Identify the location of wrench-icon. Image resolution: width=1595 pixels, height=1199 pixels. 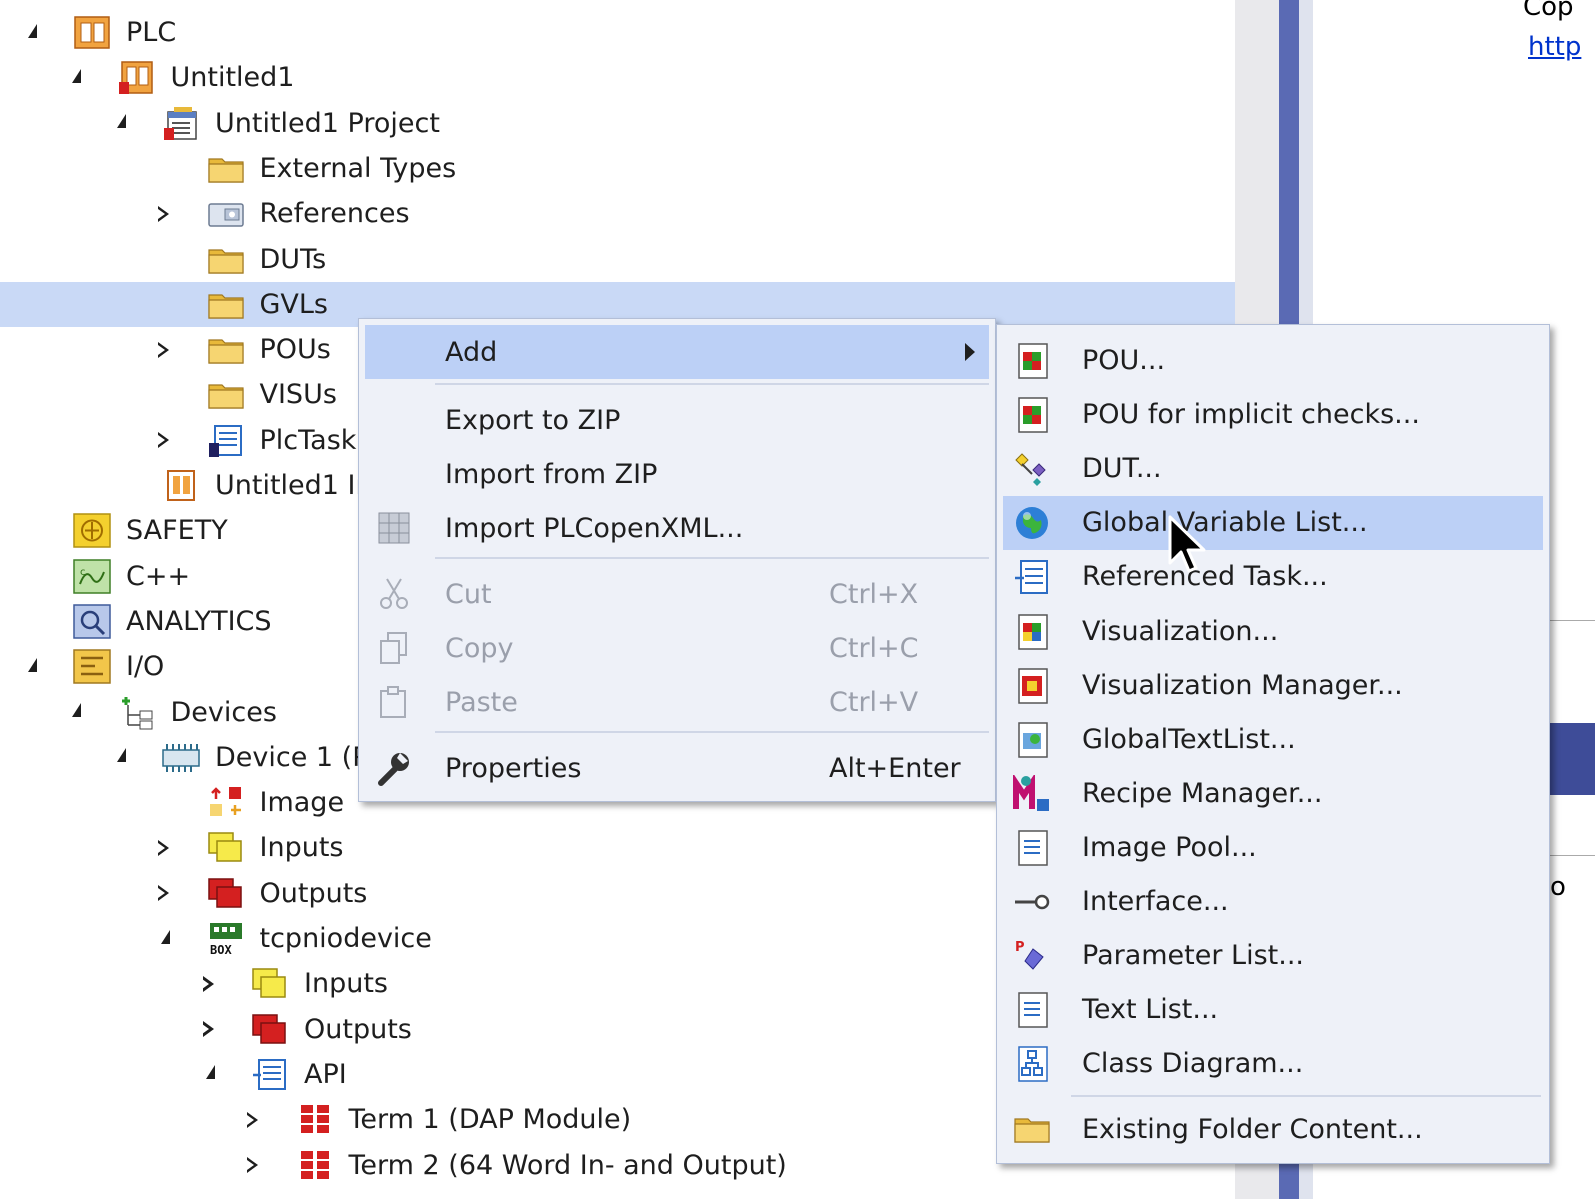
(394, 768).